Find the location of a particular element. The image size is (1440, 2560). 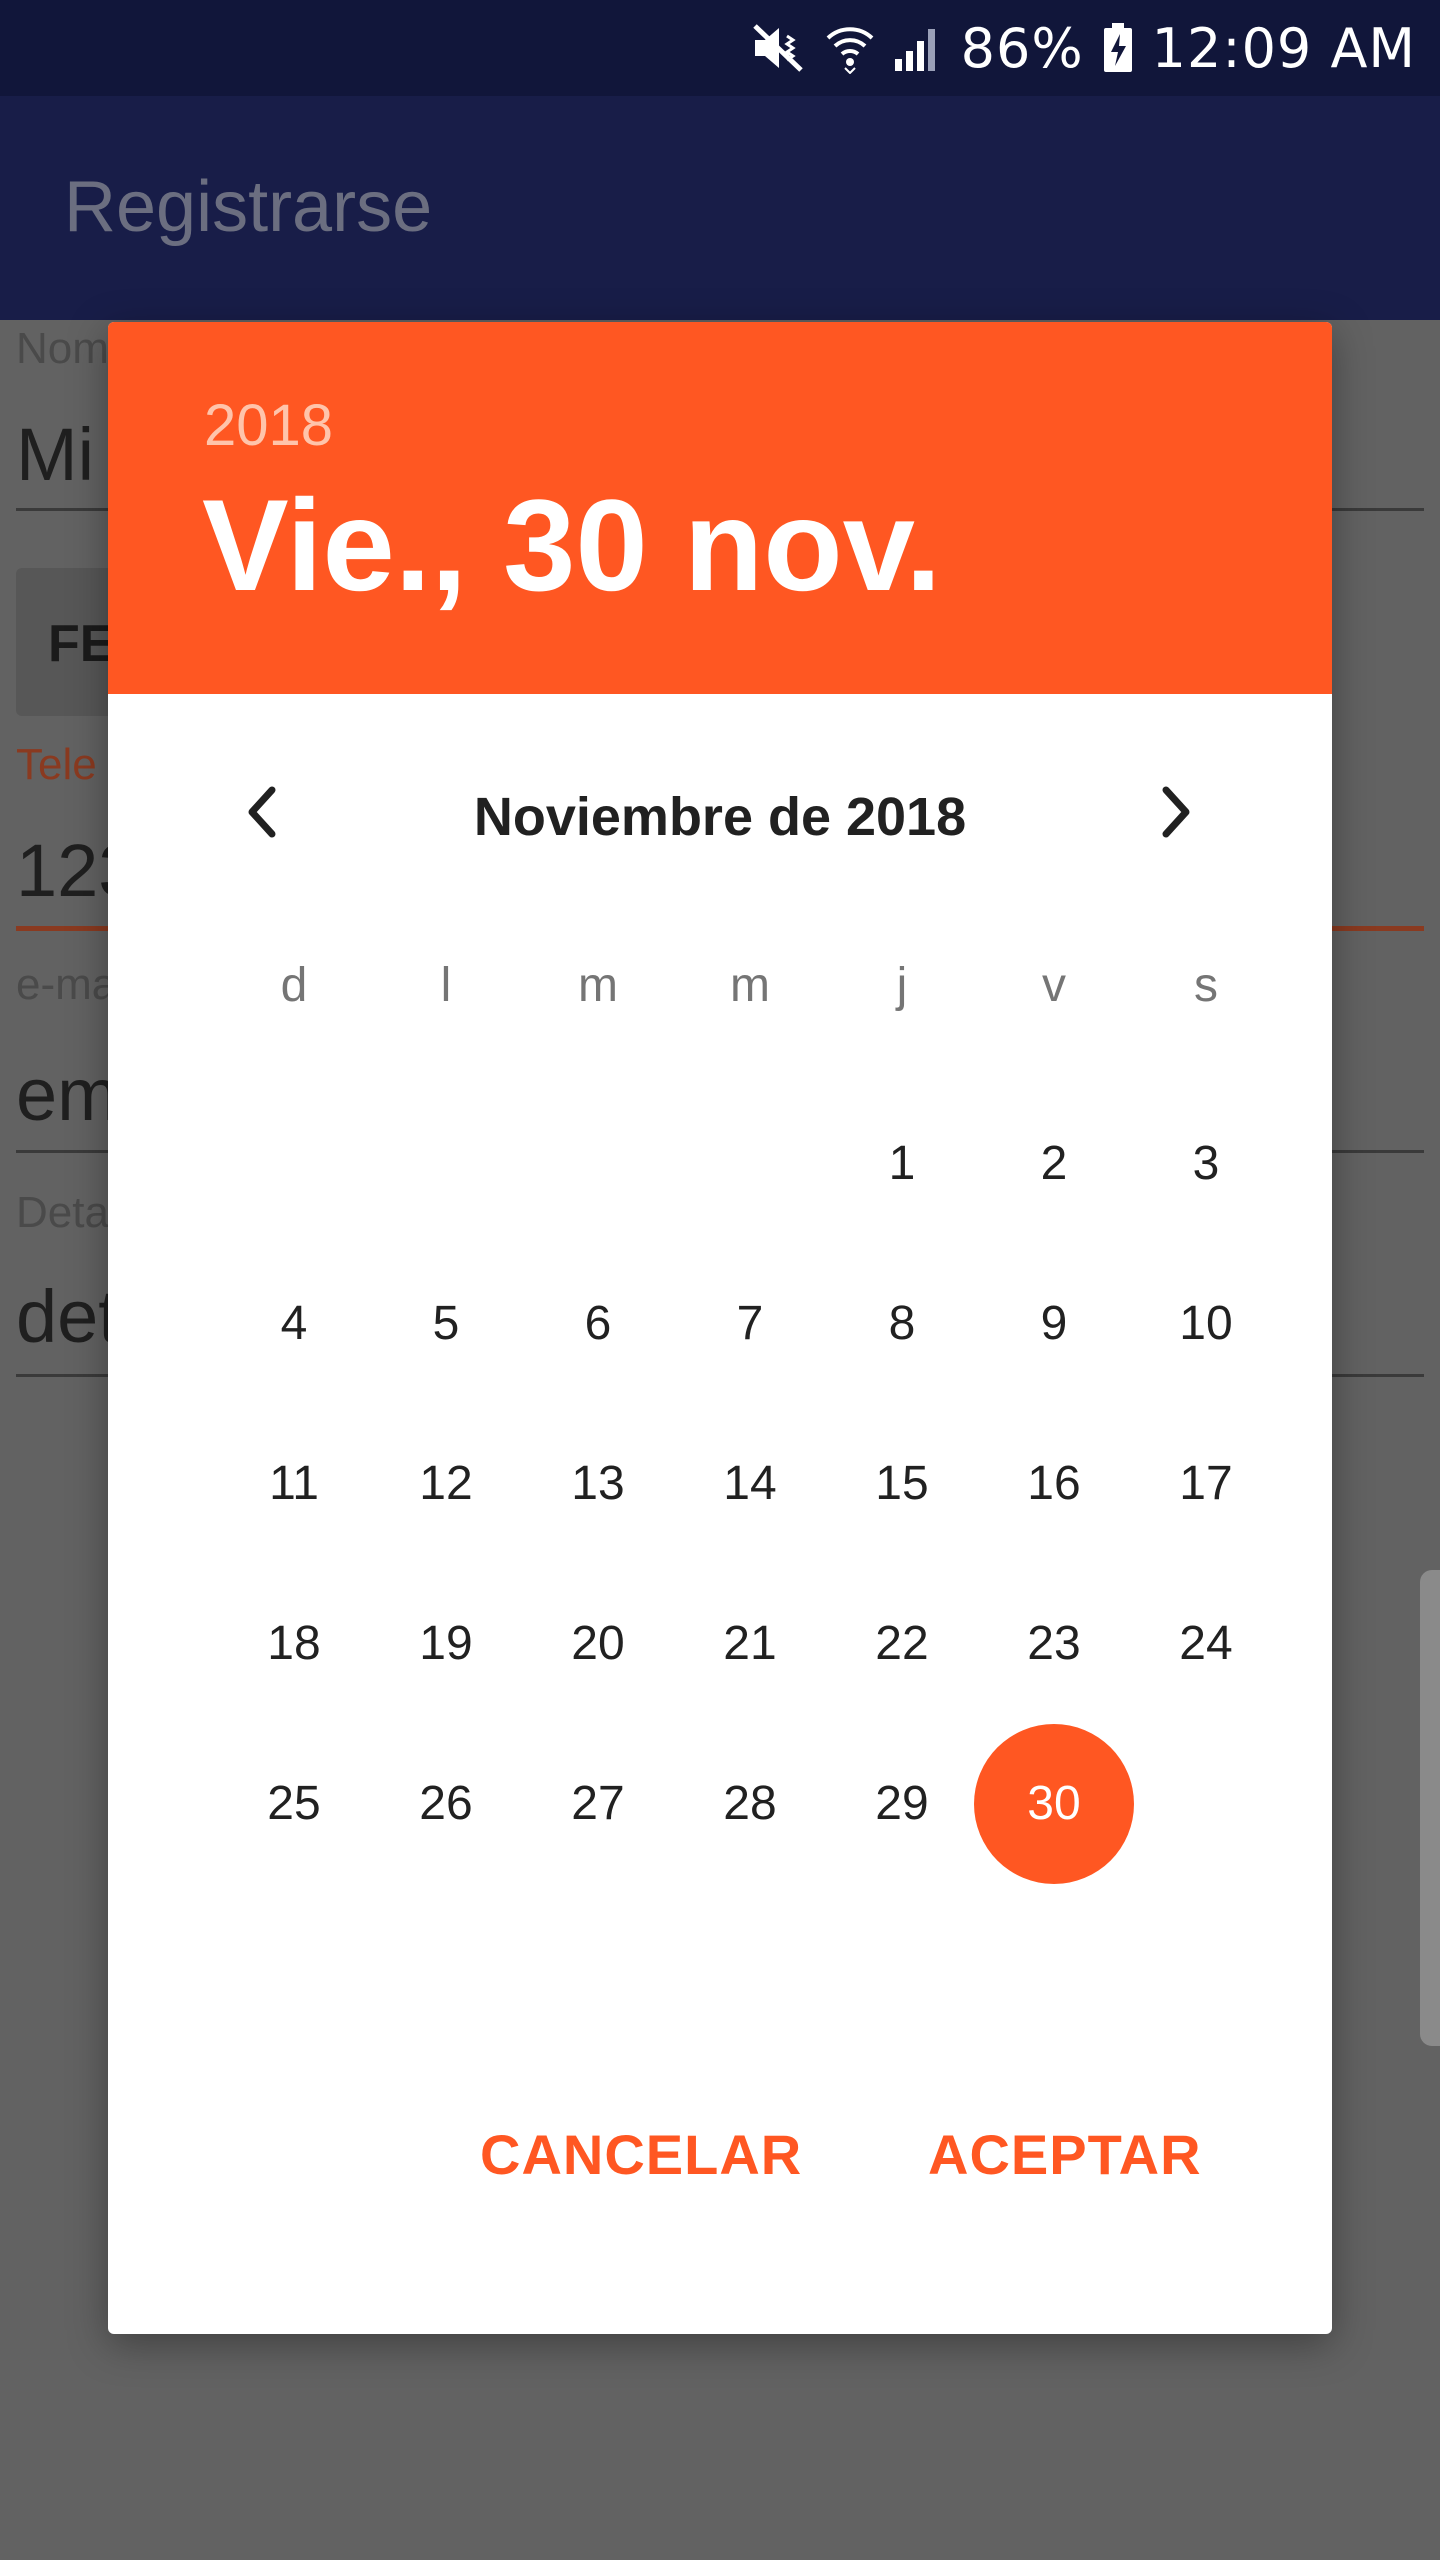

header-year: 2018 is located at coordinates (268, 425).